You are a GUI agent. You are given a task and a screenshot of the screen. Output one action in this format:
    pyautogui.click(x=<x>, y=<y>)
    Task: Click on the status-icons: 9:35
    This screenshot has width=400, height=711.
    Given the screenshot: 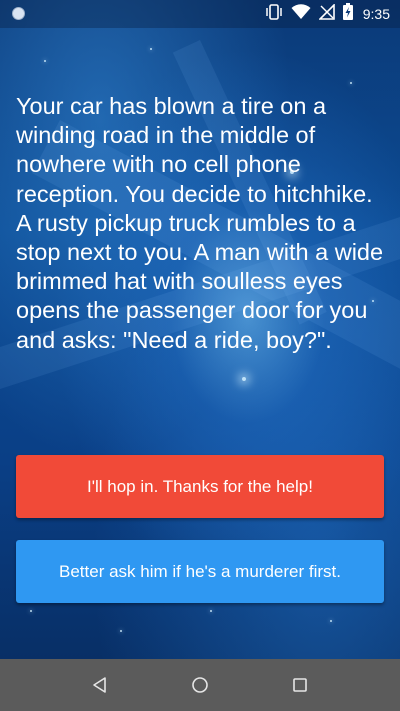 What is the action you would take?
    pyautogui.click(x=327, y=13)
    